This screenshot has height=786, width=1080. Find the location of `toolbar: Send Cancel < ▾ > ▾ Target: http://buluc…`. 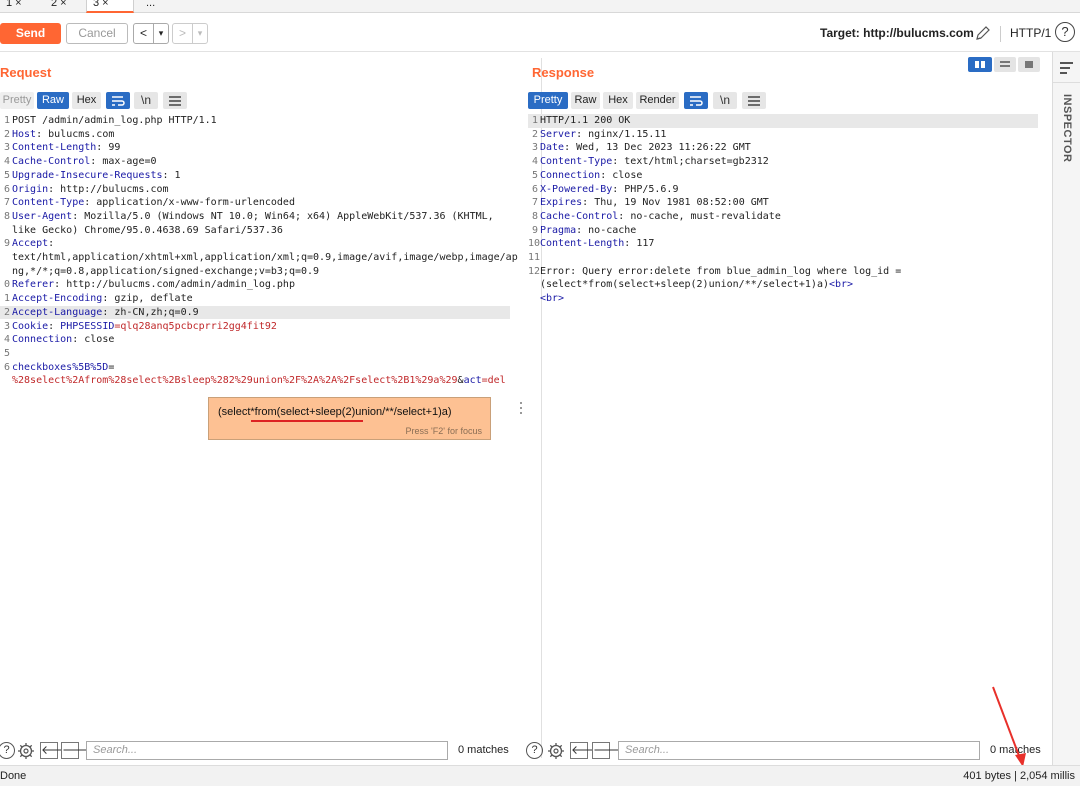

toolbar: Send Cancel < ▾ > ▾ Target: http://buluc… is located at coordinates (540, 33).